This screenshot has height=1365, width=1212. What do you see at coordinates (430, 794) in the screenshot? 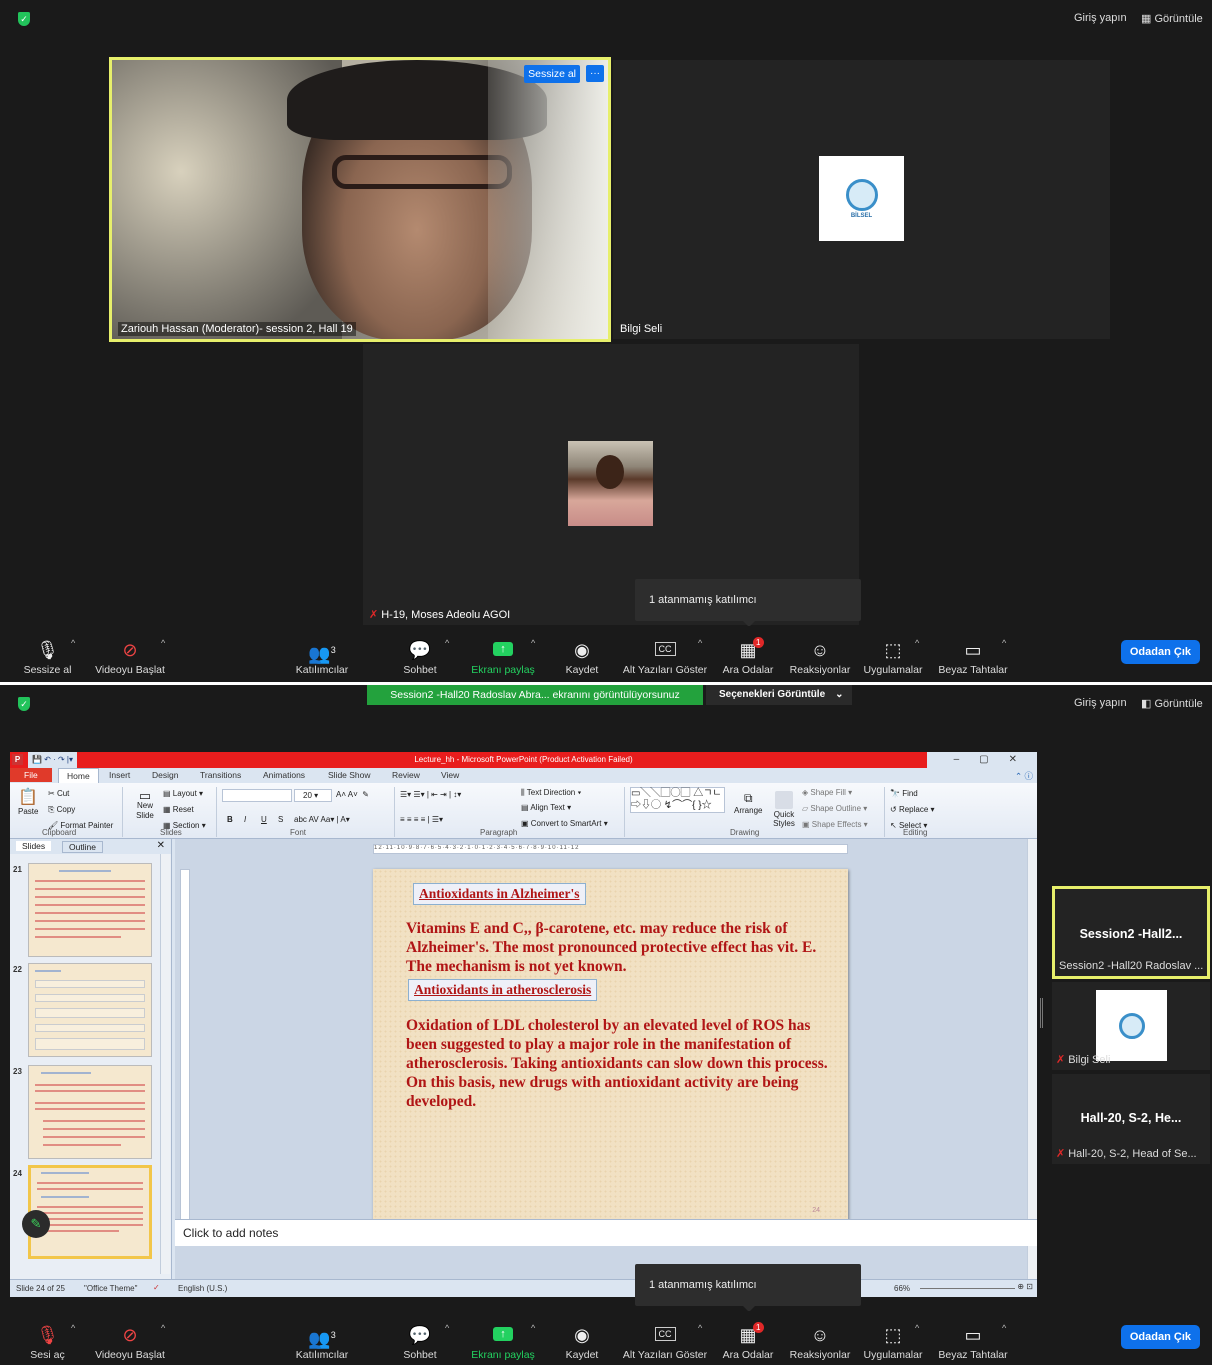
I see `list-buttons: ☰▾ ☰▾ | ⇤ ⇥ | ↕▾` at bounding box center [430, 794].